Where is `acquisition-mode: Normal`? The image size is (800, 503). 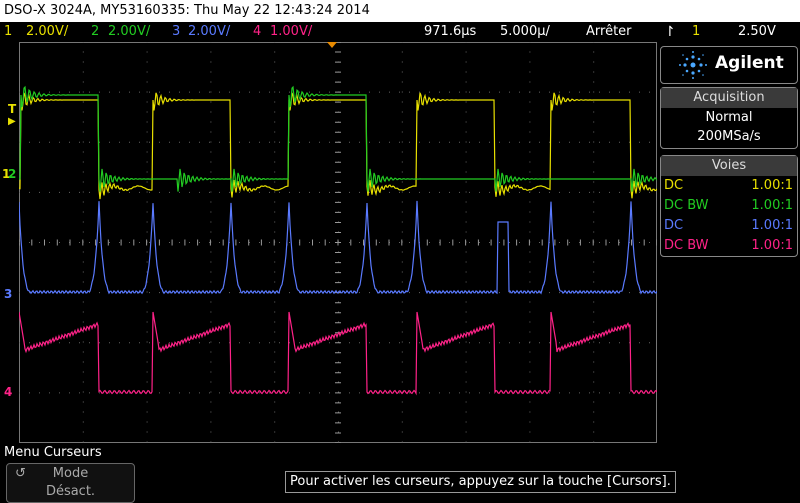
acquisition-mode: Normal is located at coordinates (729, 117).